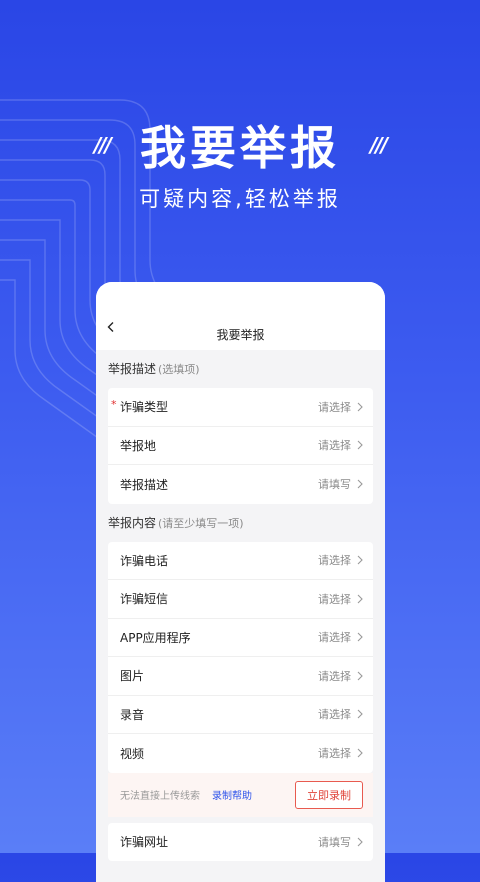 This screenshot has height=882, width=480. I want to click on section-header-content: 举报内容 (请至少填写一项), so click(240, 523).